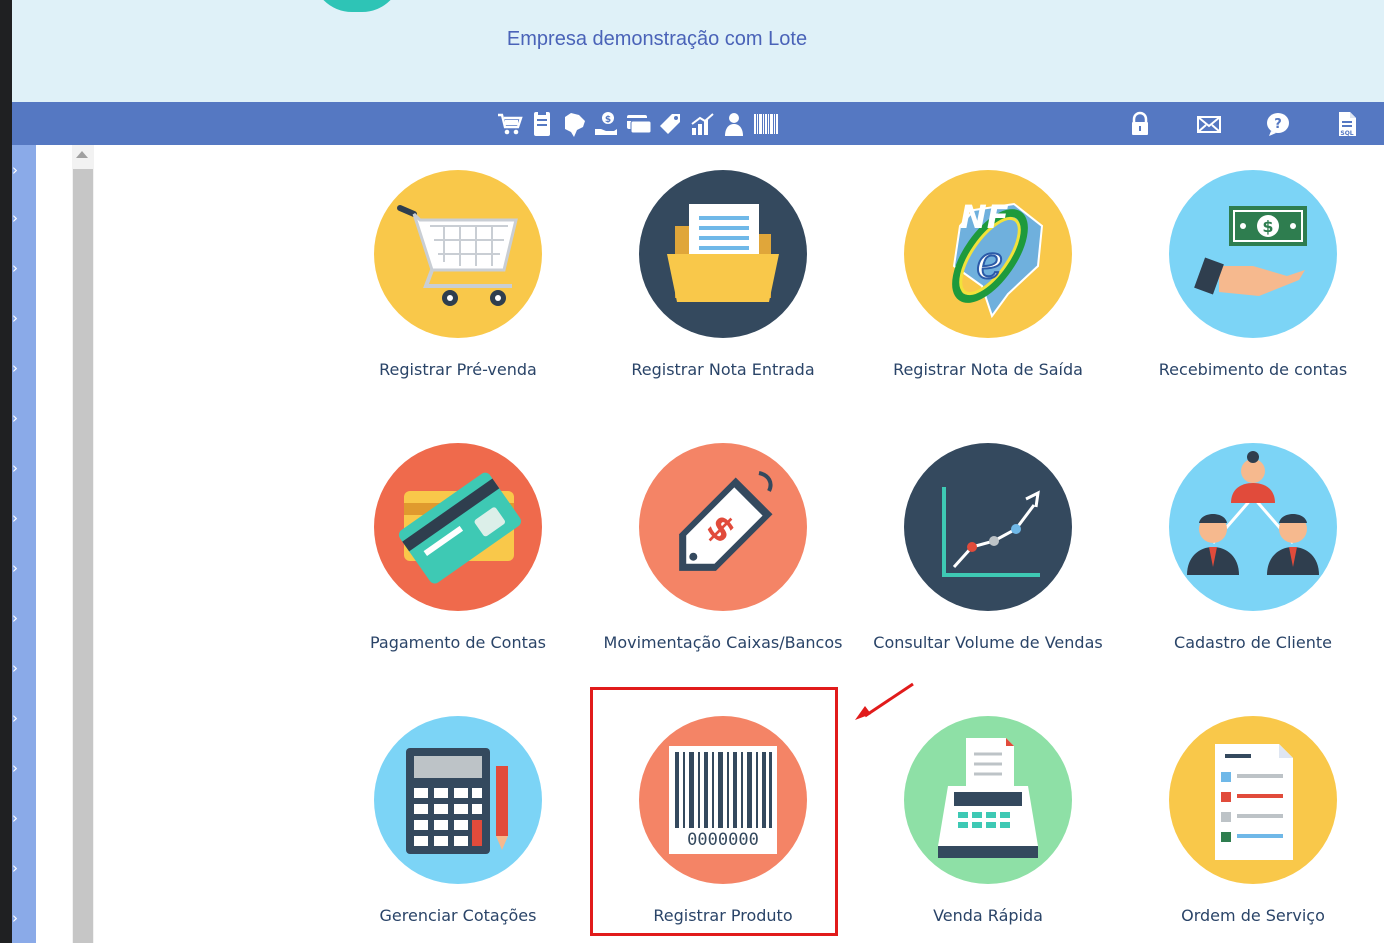 This screenshot has height=943, width=1384. Describe the element at coordinates (457, 642) in the screenshot. I see `tile-label: Pagamento de Contas` at that location.